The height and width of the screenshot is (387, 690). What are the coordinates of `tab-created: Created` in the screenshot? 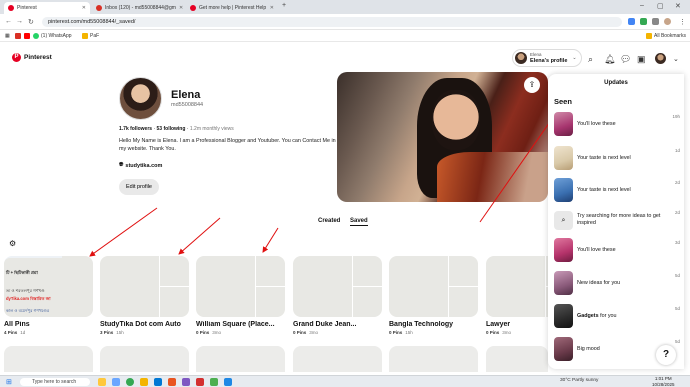 It's located at (329, 221).